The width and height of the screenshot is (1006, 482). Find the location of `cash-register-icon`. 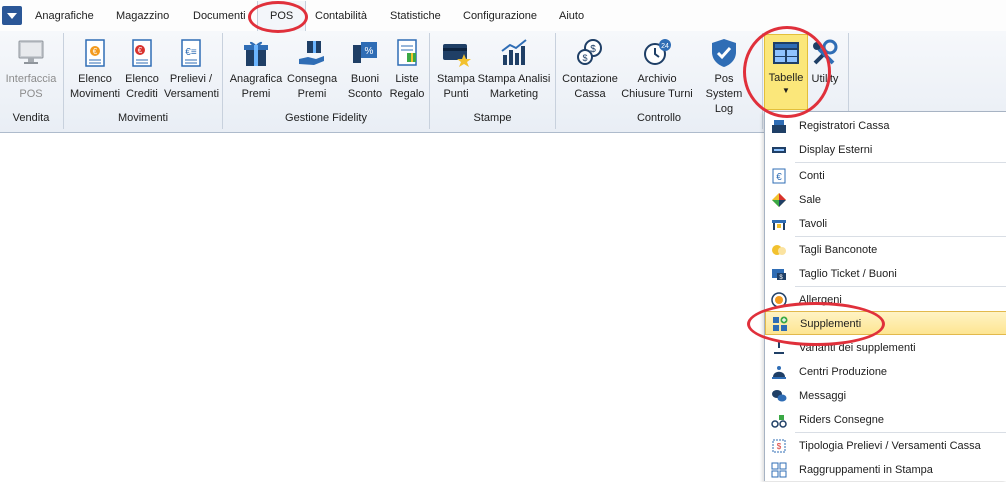

cash-register-icon is located at coordinates (779, 126).